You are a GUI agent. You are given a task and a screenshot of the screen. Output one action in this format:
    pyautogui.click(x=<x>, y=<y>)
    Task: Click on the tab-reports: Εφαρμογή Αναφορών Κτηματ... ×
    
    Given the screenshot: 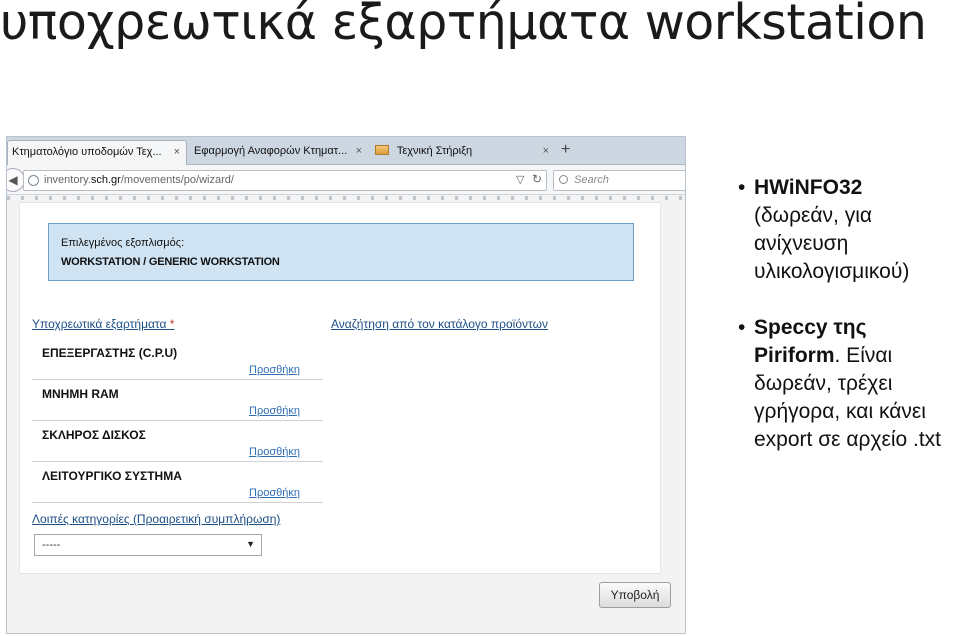 What is the action you would take?
    pyautogui.click(x=279, y=152)
    